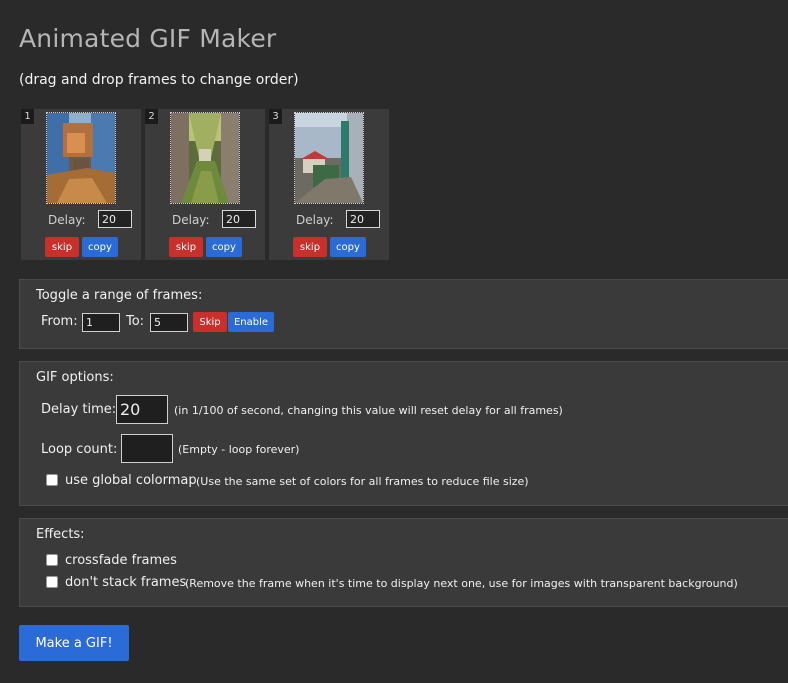 The image size is (788, 683). Describe the element at coordinates (52, 560) in the screenshot. I see `crossfade-checkbox` at that location.